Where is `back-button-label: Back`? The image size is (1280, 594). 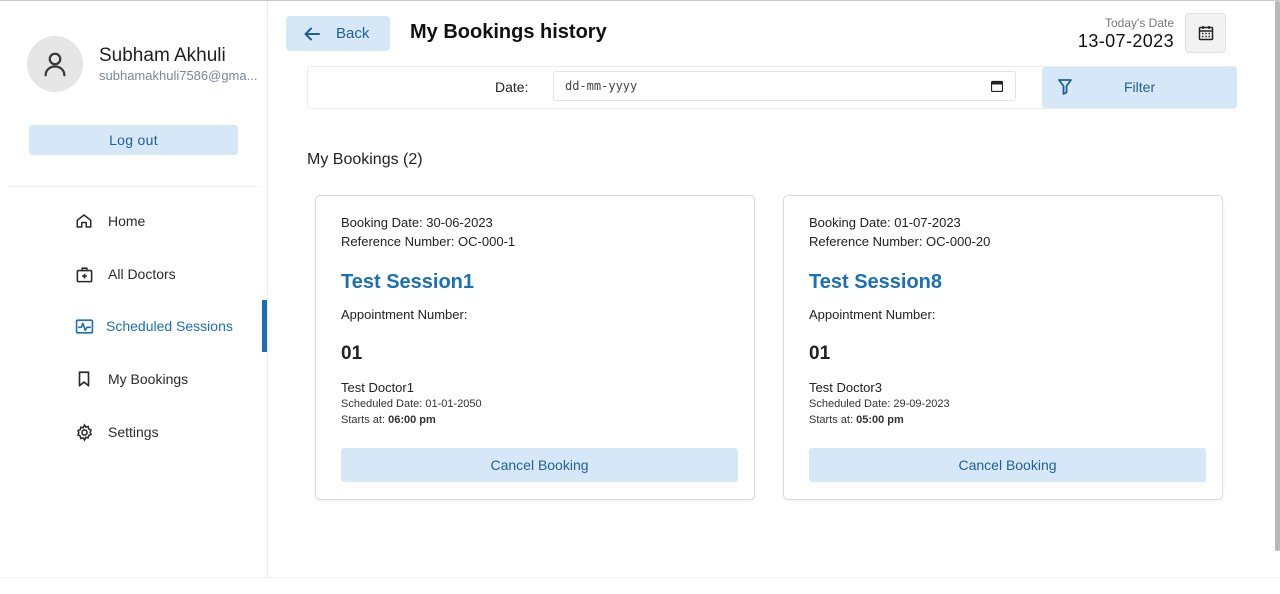 back-button-label: Back is located at coordinates (353, 33).